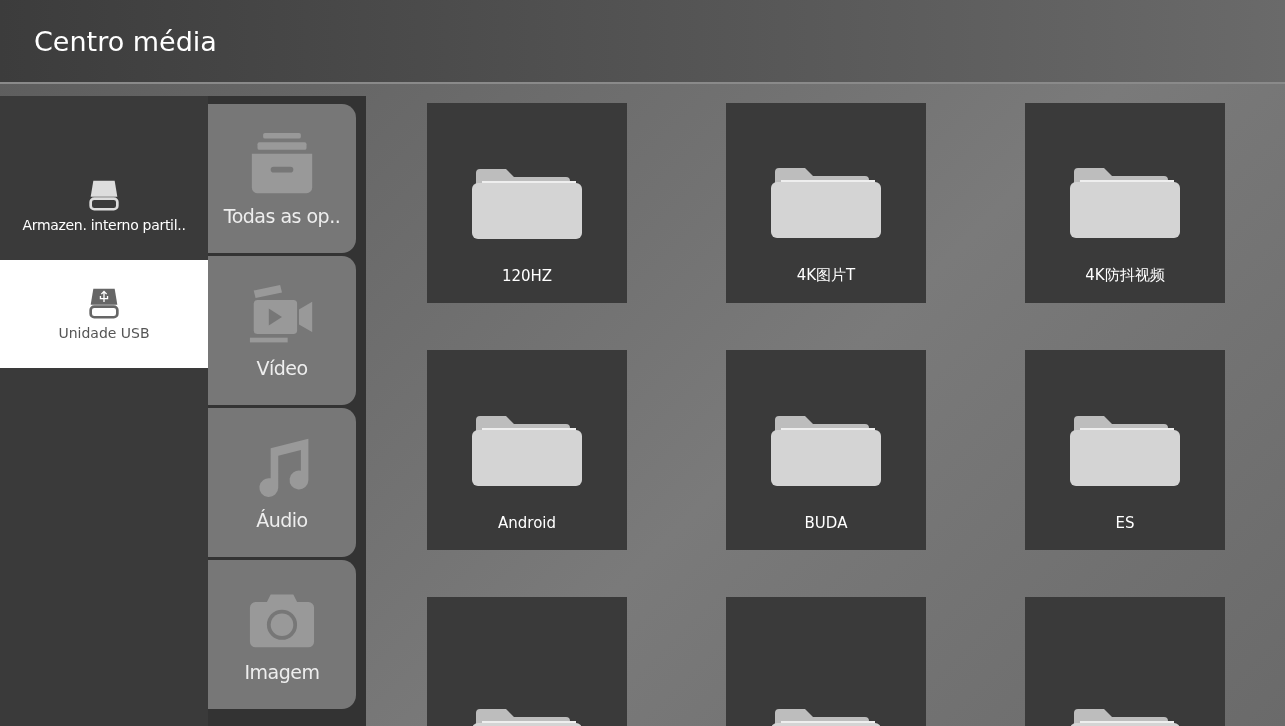 Image resolution: width=1285 pixels, height=726 pixels. I want to click on folder-tile: Android, so click(527, 450).